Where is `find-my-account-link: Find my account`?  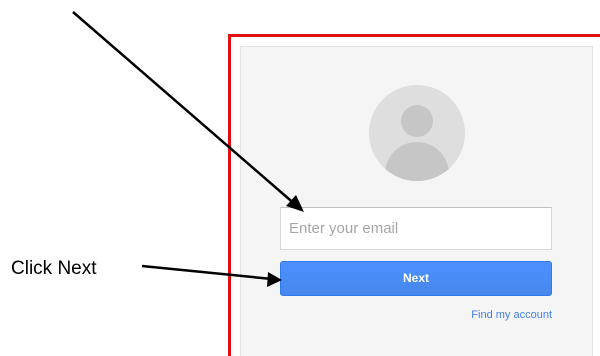 find-my-account-link: Find my account is located at coordinates (511, 315).